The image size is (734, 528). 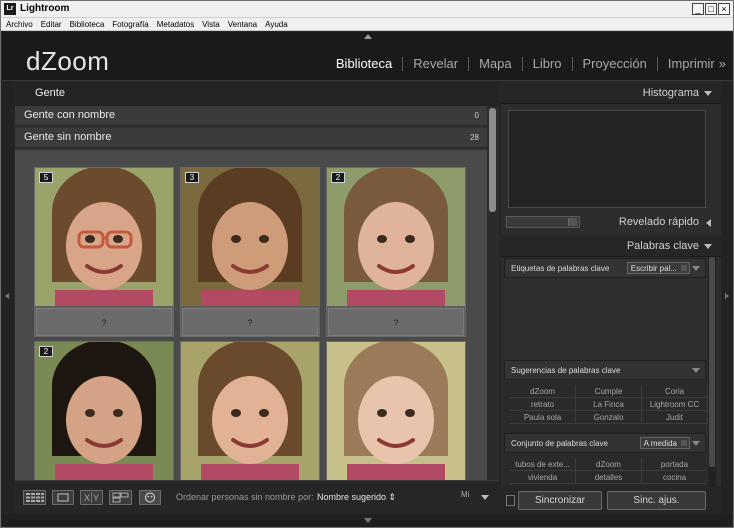 I want to click on face-count-badge: 2, so click(x=338, y=177).